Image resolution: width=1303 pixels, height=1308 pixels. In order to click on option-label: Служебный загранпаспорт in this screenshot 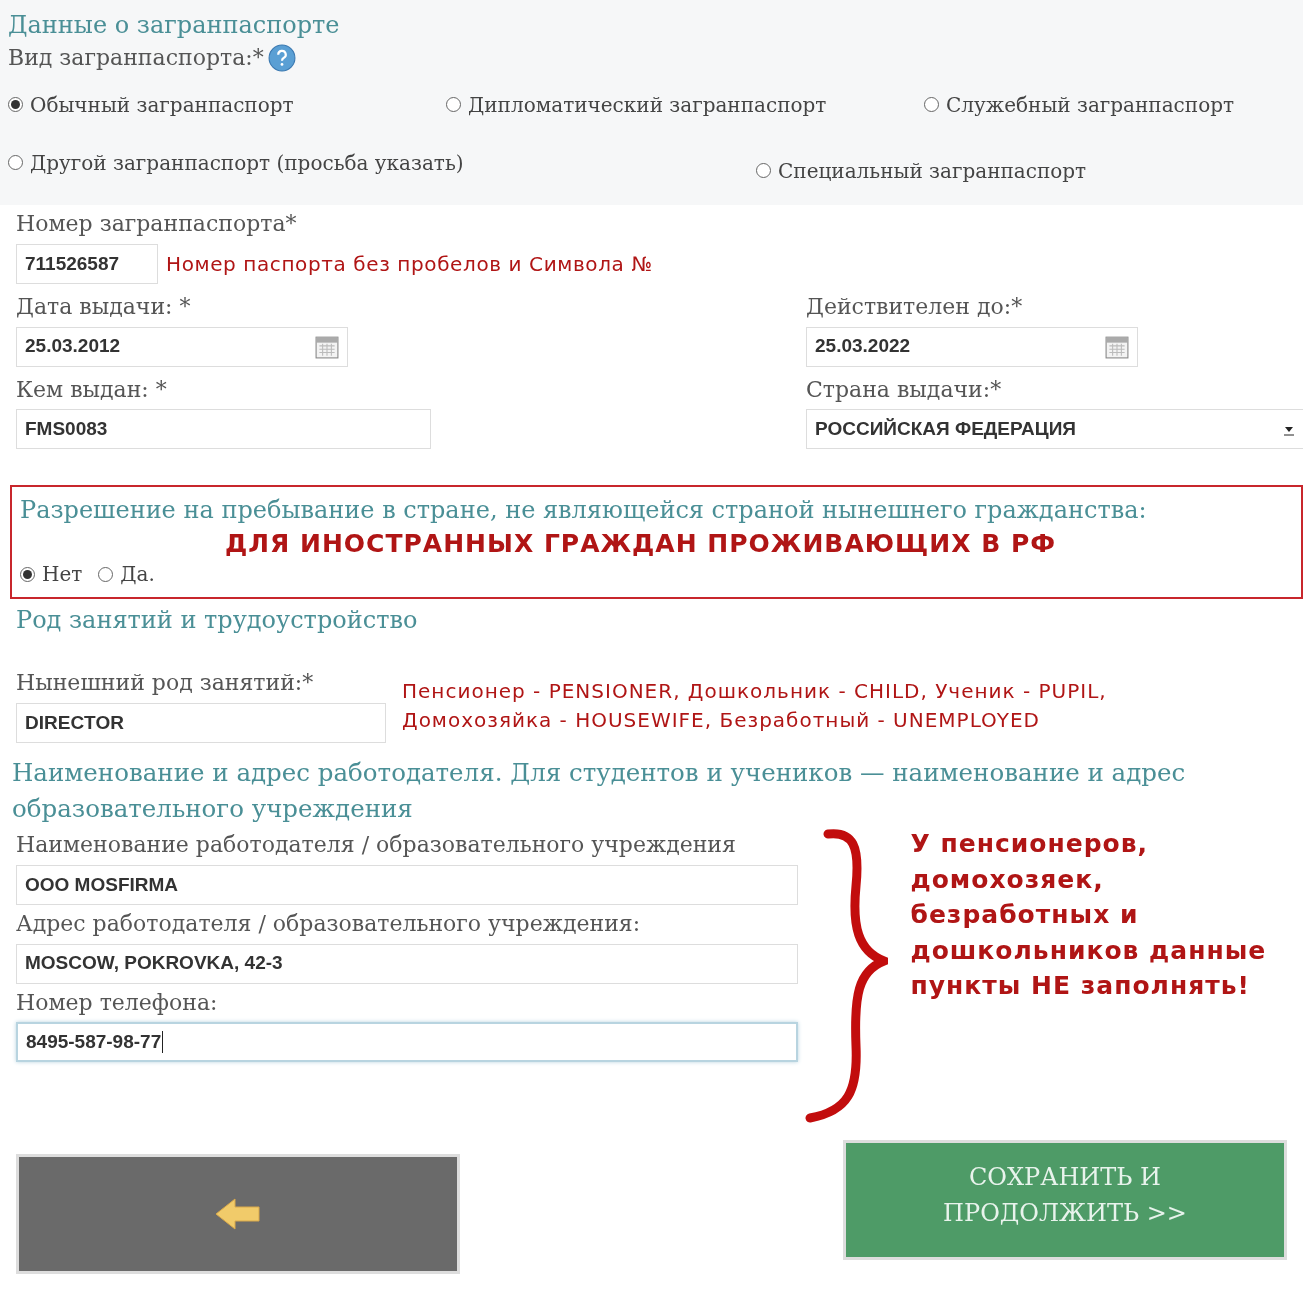, I will do `click(1090, 104)`.